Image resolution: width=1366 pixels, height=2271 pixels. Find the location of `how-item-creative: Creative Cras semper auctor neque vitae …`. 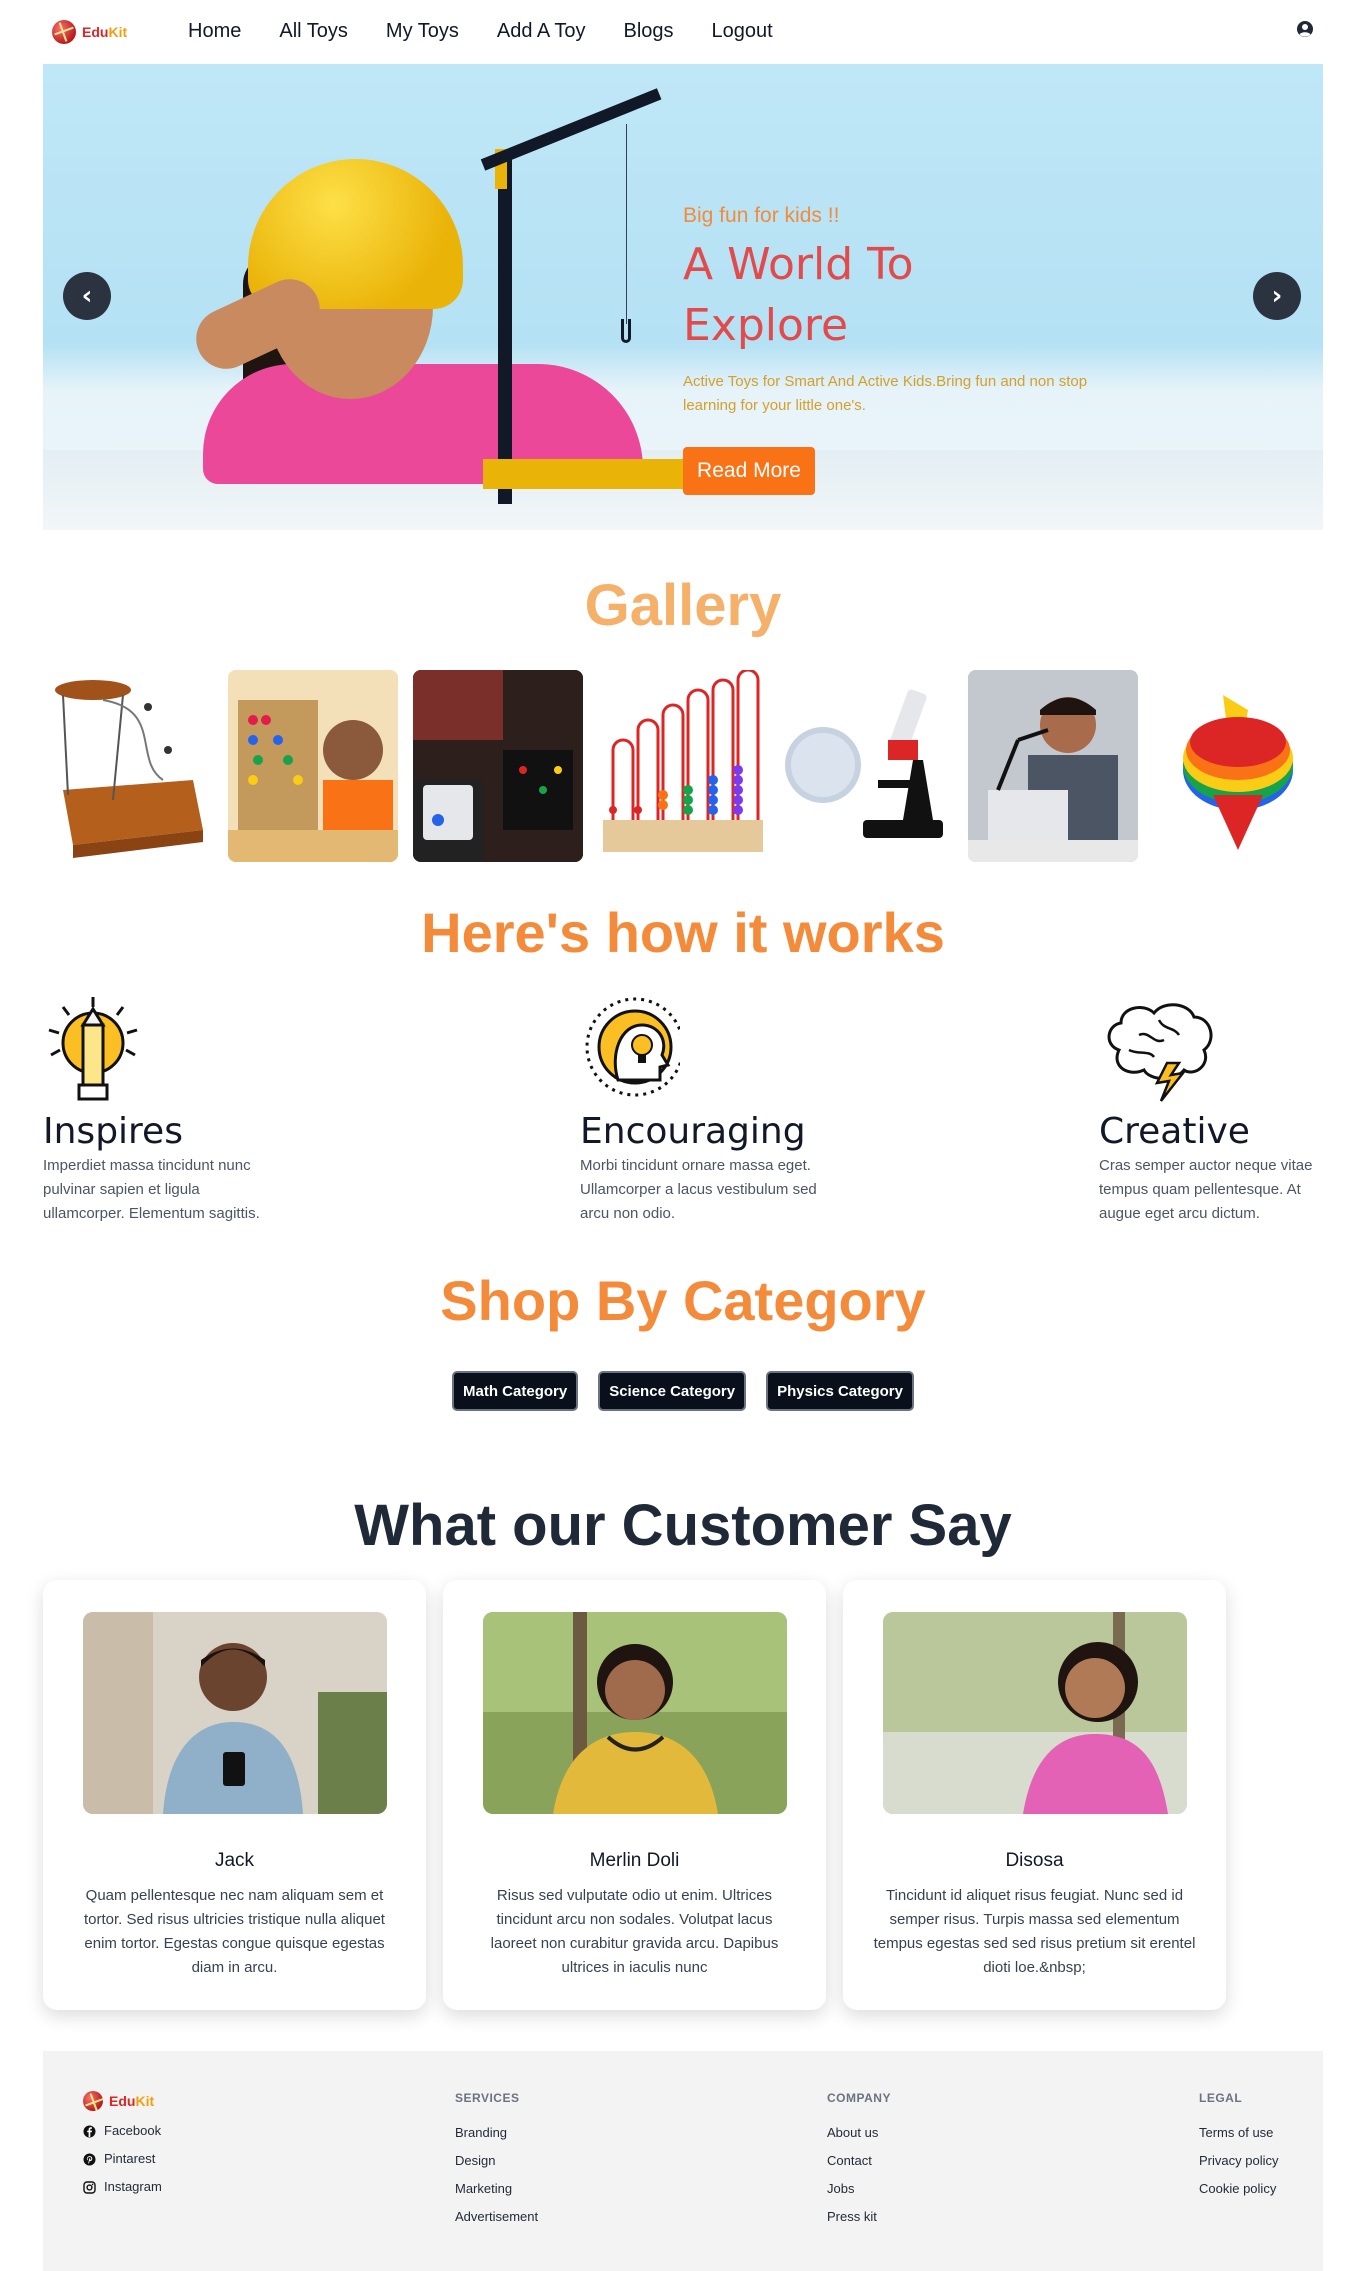

how-item-creative: Creative Cras semper auctor neque vitae … is located at coordinates (1214, 1110).